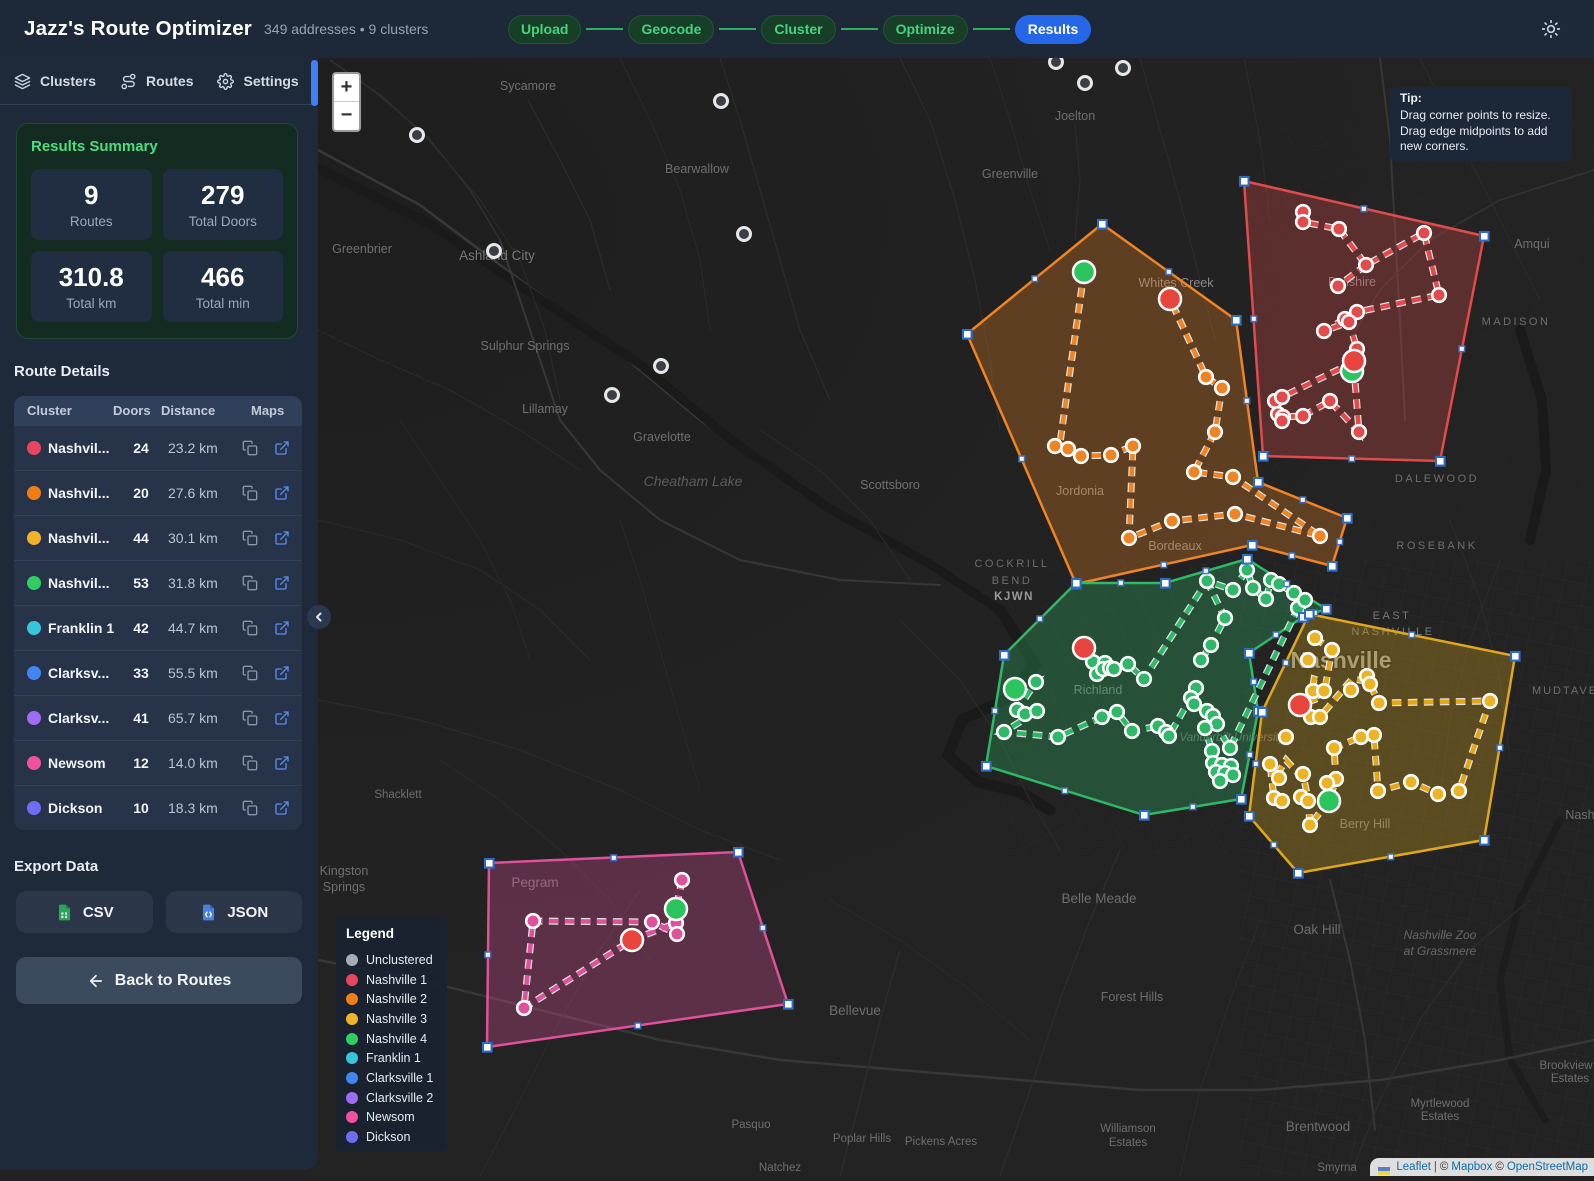 Image resolution: width=1594 pixels, height=1181 pixels. Describe the element at coordinates (1440, 1104) in the screenshot. I see `svg-text: Myrtlewood` at that location.